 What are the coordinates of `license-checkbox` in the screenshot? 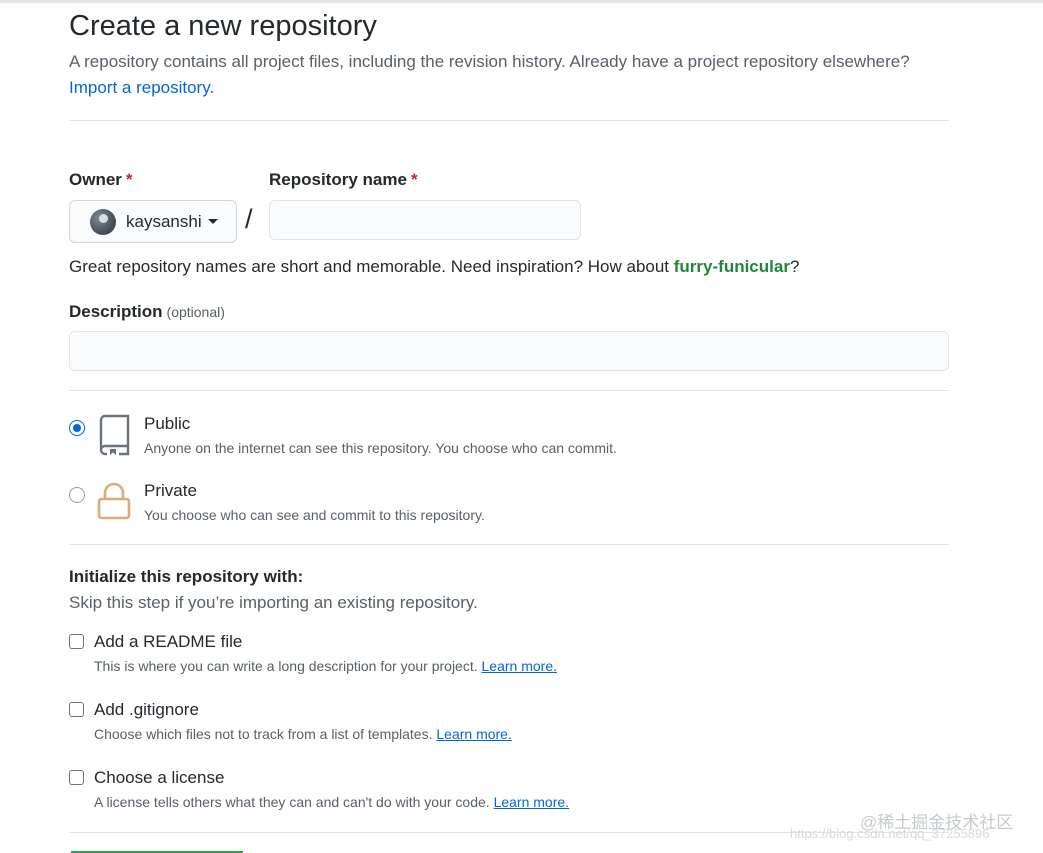 It's located at (76, 777).